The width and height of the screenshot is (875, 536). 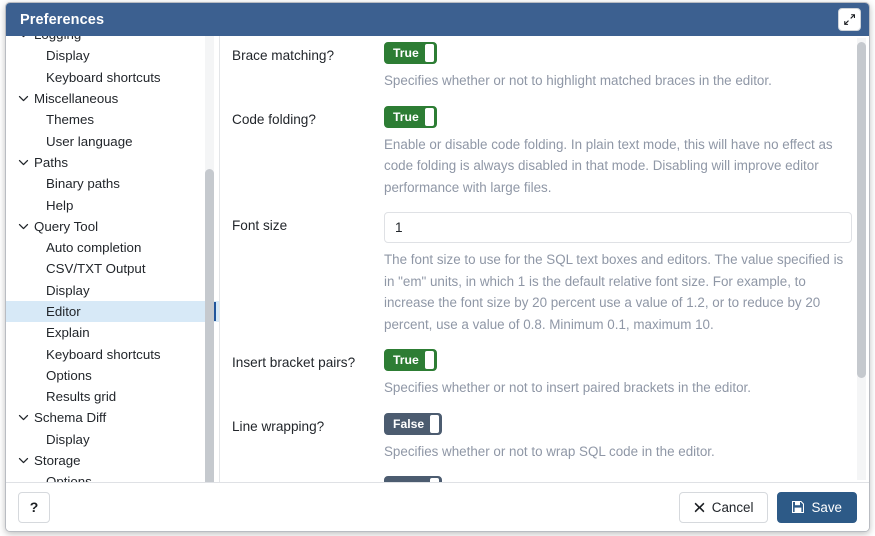 I want to click on sidebar-item-label: Logging, so click(x=57, y=39).